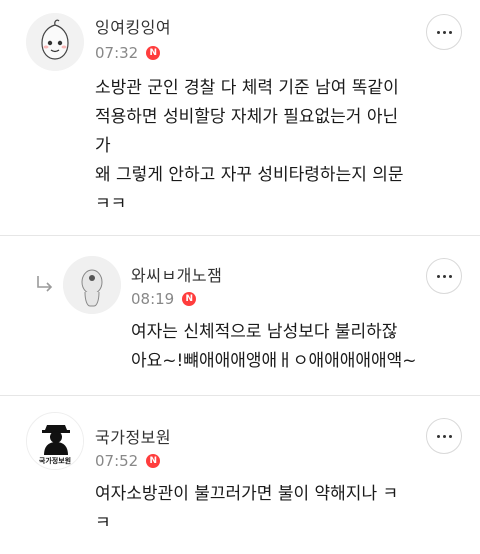 This screenshot has width=480, height=554. What do you see at coordinates (55, 461) in the screenshot?
I see `avatar-label: 국가정보원` at bounding box center [55, 461].